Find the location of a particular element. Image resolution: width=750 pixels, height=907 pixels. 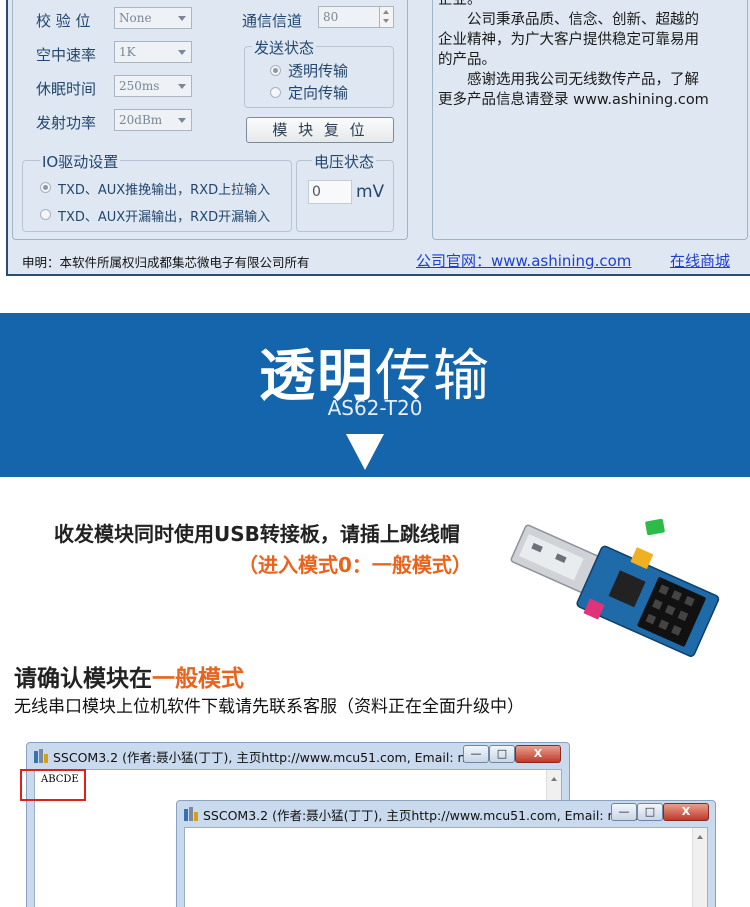

info-line-0: 企业。 is located at coordinates (460, 4).